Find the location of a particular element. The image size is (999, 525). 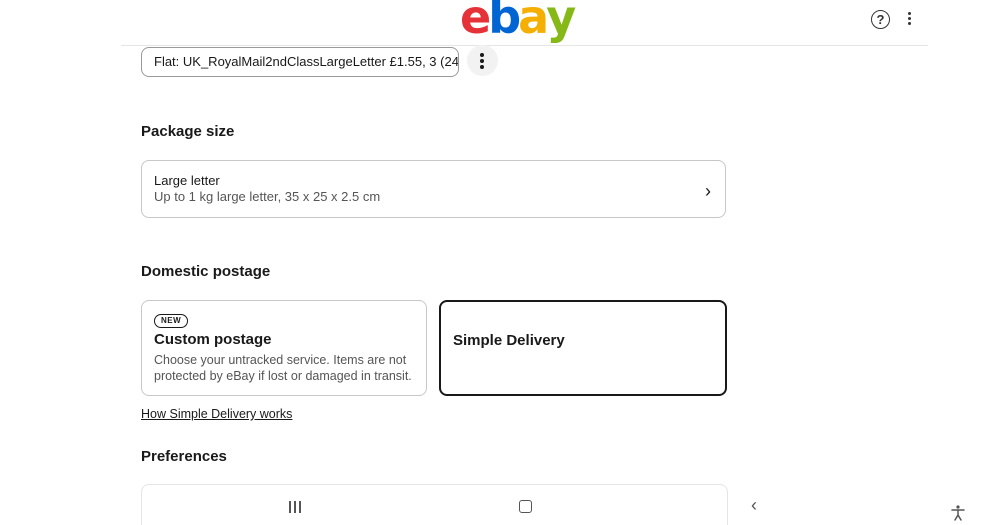

custom-postage-title: Custom postage is located at coordinates (213, 339).